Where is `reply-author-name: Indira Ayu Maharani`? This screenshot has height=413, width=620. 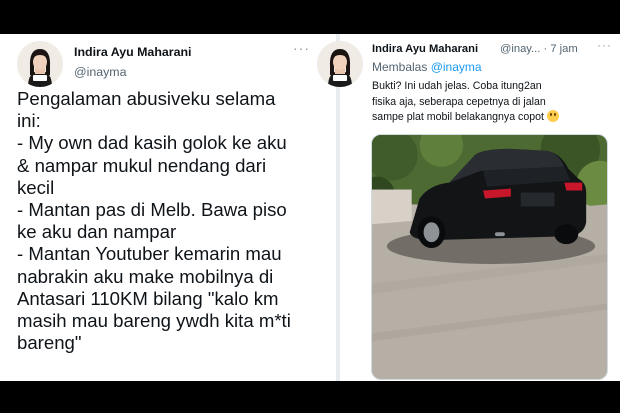
reply-author-name: Indira Ayu Maharani is located at coordinates (425, 49).